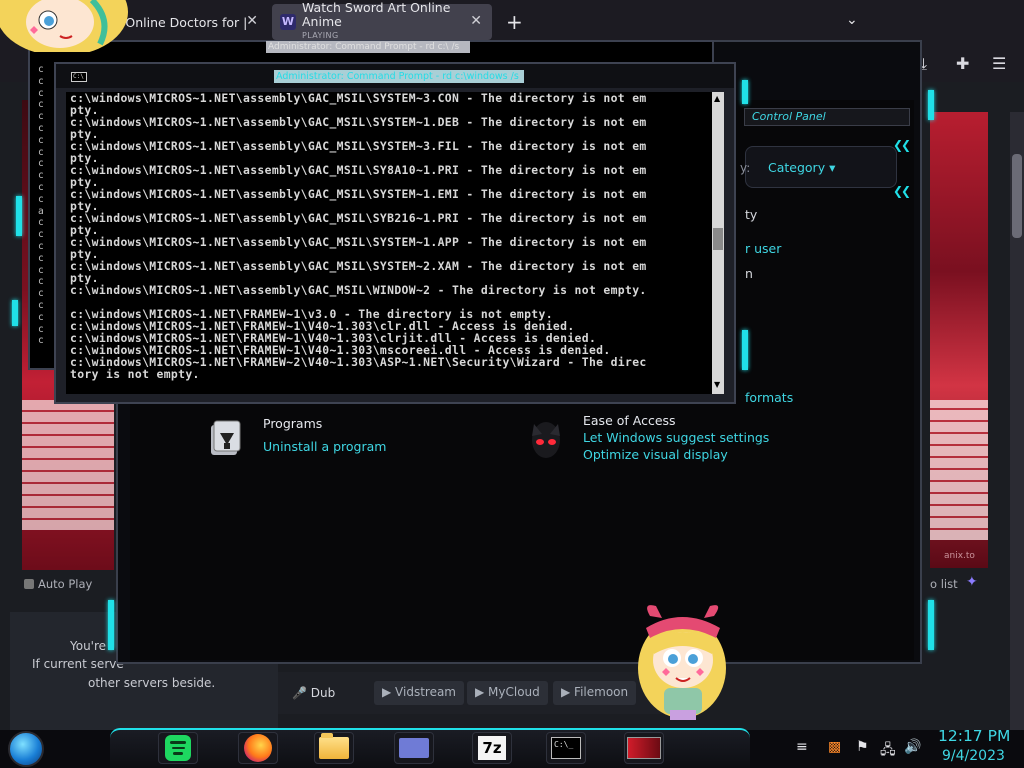  I want to click on category-fragment: ty, so click(751, 214).